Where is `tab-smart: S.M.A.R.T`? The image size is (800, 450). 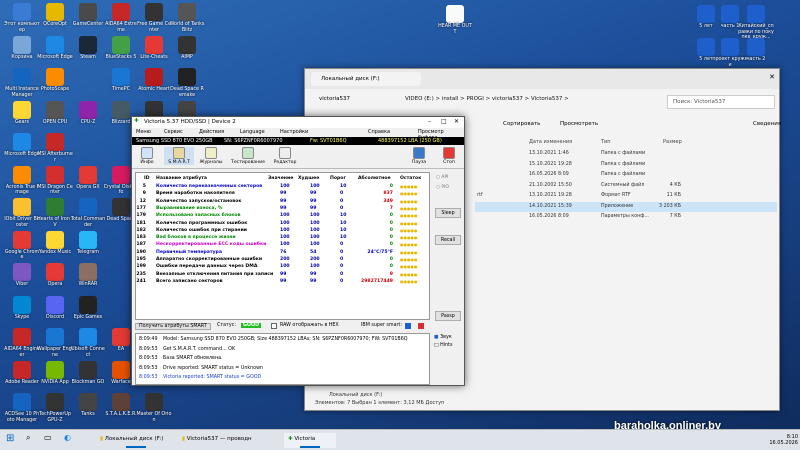
tab-smart: S.M.A.R.T is located at coordinates (179, 156).